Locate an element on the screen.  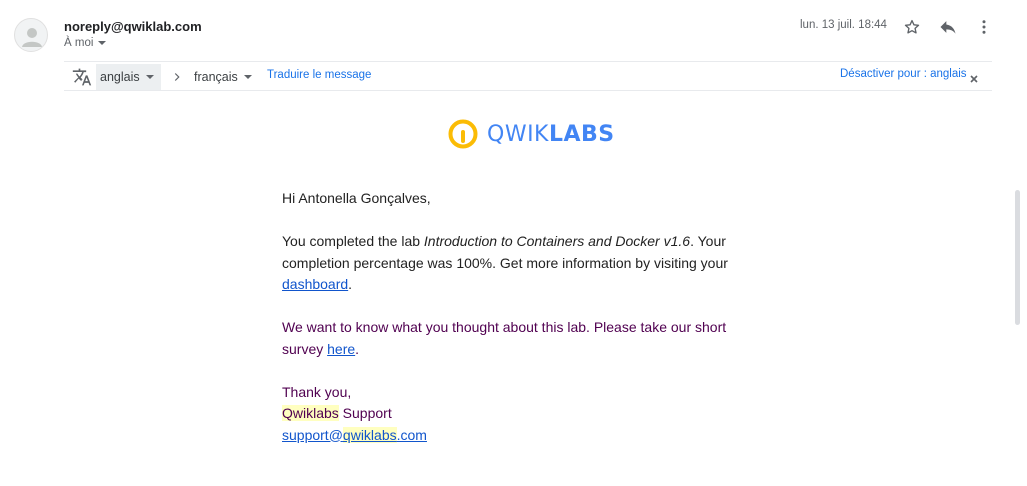
person-icon is located at coordinates (32, 37).